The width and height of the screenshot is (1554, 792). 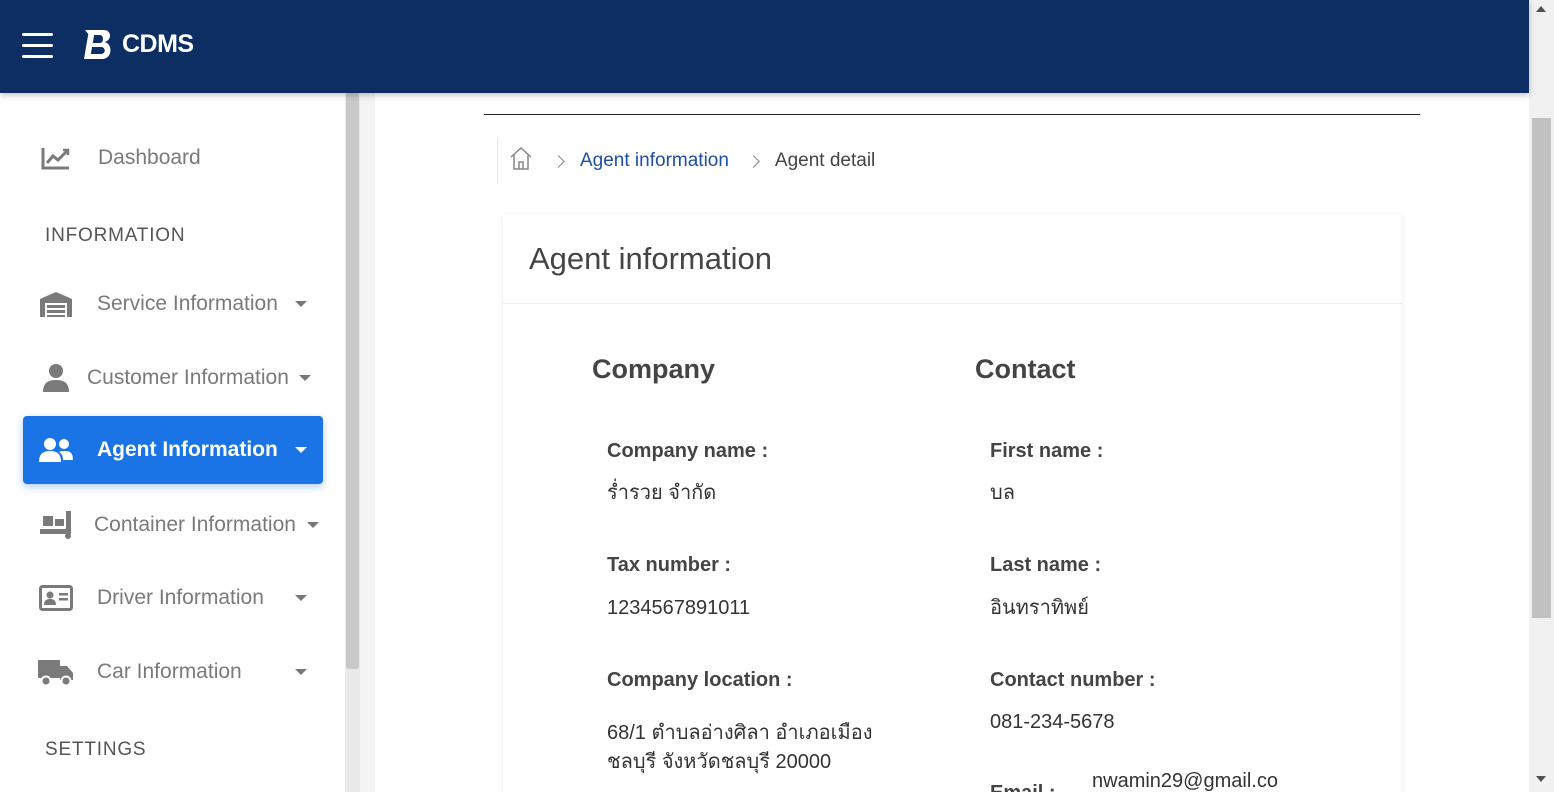 What do you see at coordinates (56, 450) in the screenshot?
I see `users-icon` at bounding box center [56, 450].